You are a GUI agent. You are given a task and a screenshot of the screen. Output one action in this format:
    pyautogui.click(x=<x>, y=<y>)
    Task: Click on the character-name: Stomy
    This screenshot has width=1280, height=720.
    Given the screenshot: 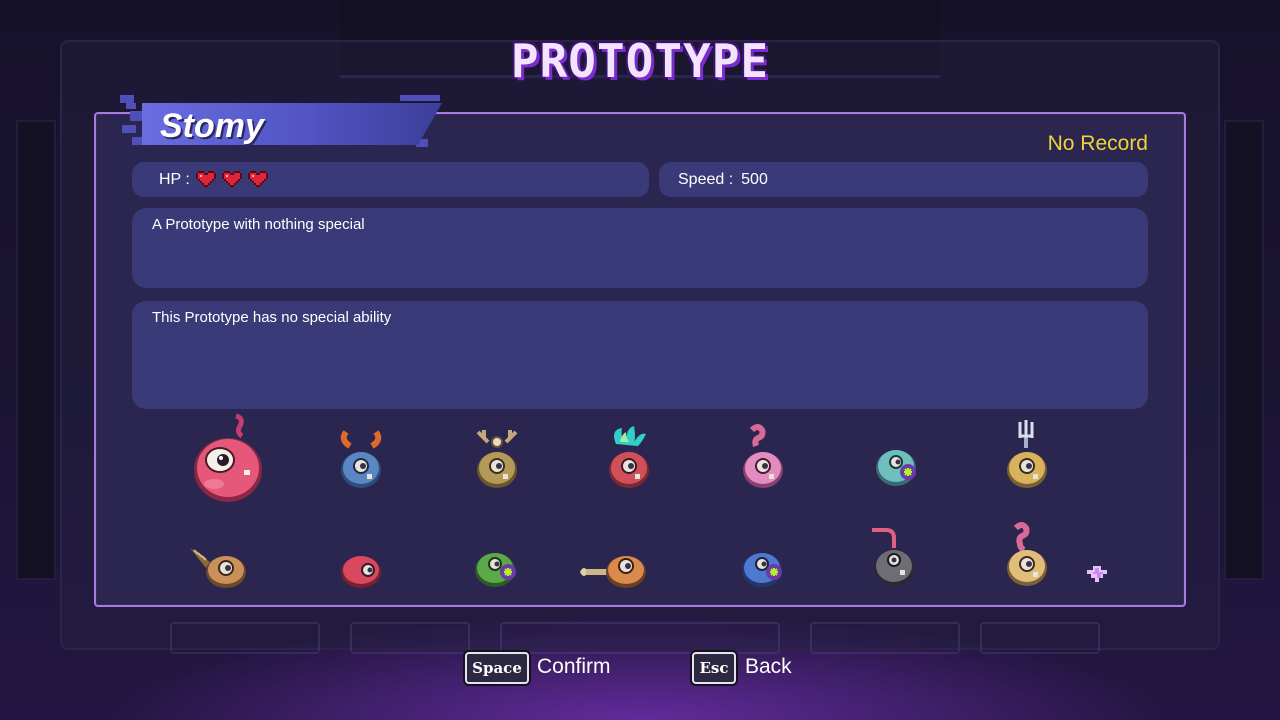 What is the action you would take?
    pyautogui.click(x=212, y=126)
    